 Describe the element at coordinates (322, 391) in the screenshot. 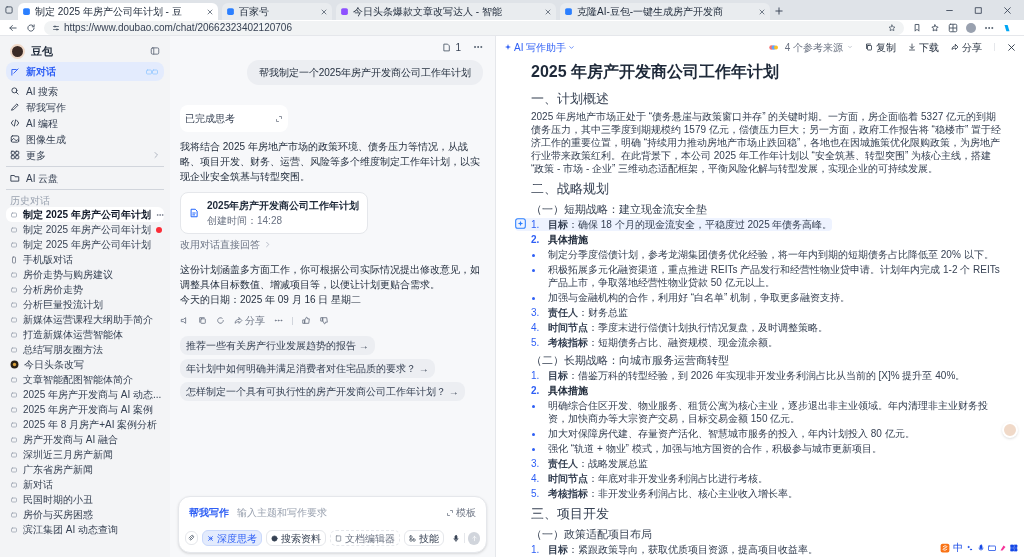

I see `suggestion-chip: 怎样制定一个具有可执行性的房产开发商公司工作年计划？ →` at that location.